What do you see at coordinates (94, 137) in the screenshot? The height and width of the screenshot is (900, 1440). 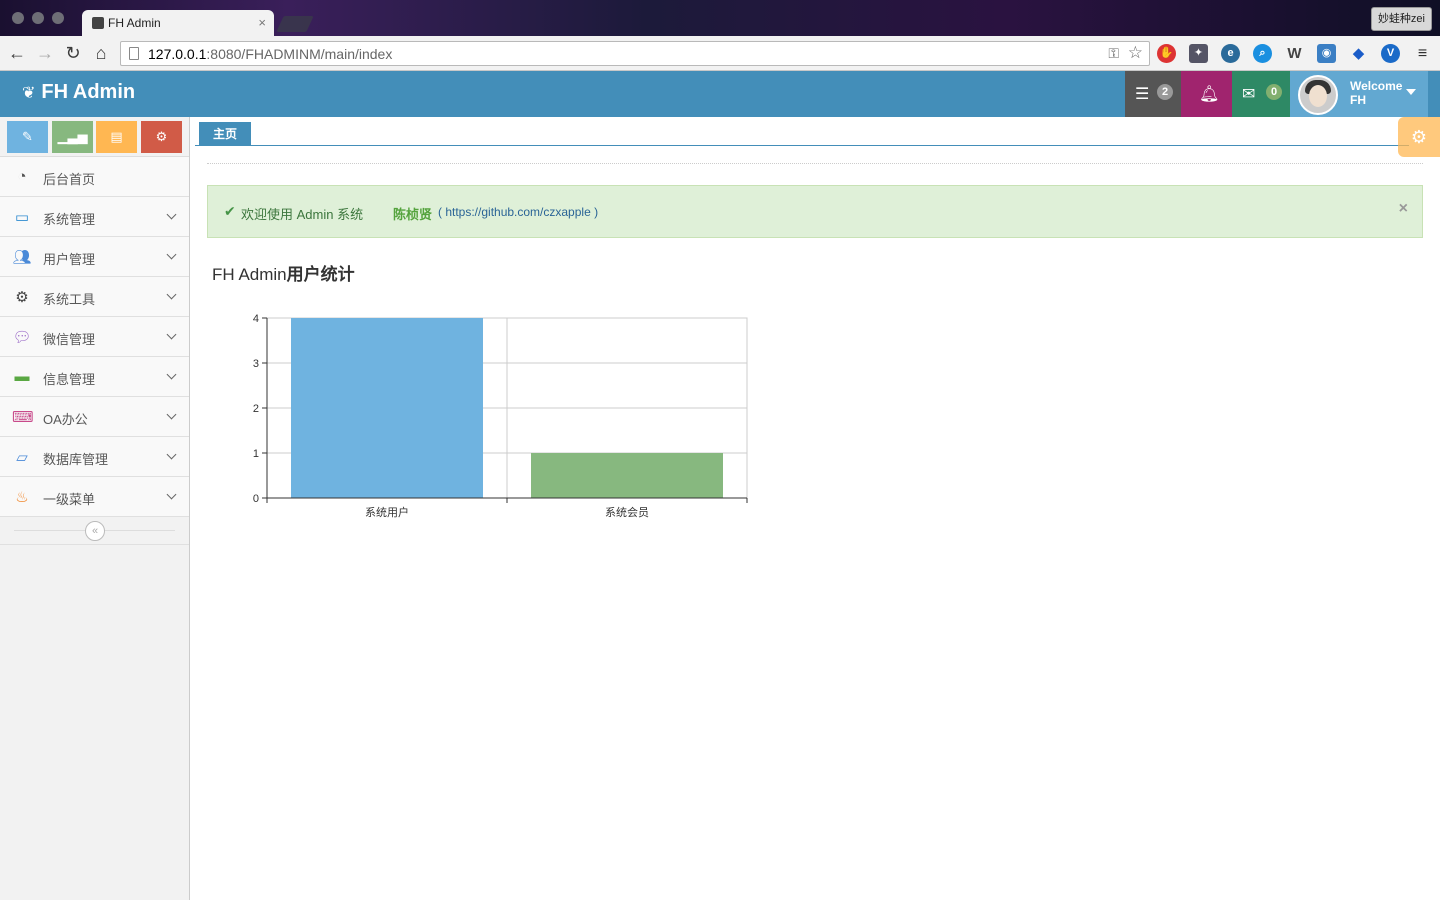 I see `sidebar-shortcuts: ✎ ▁▃▅ ▤ ⚙` at bounding box center [94, 137].